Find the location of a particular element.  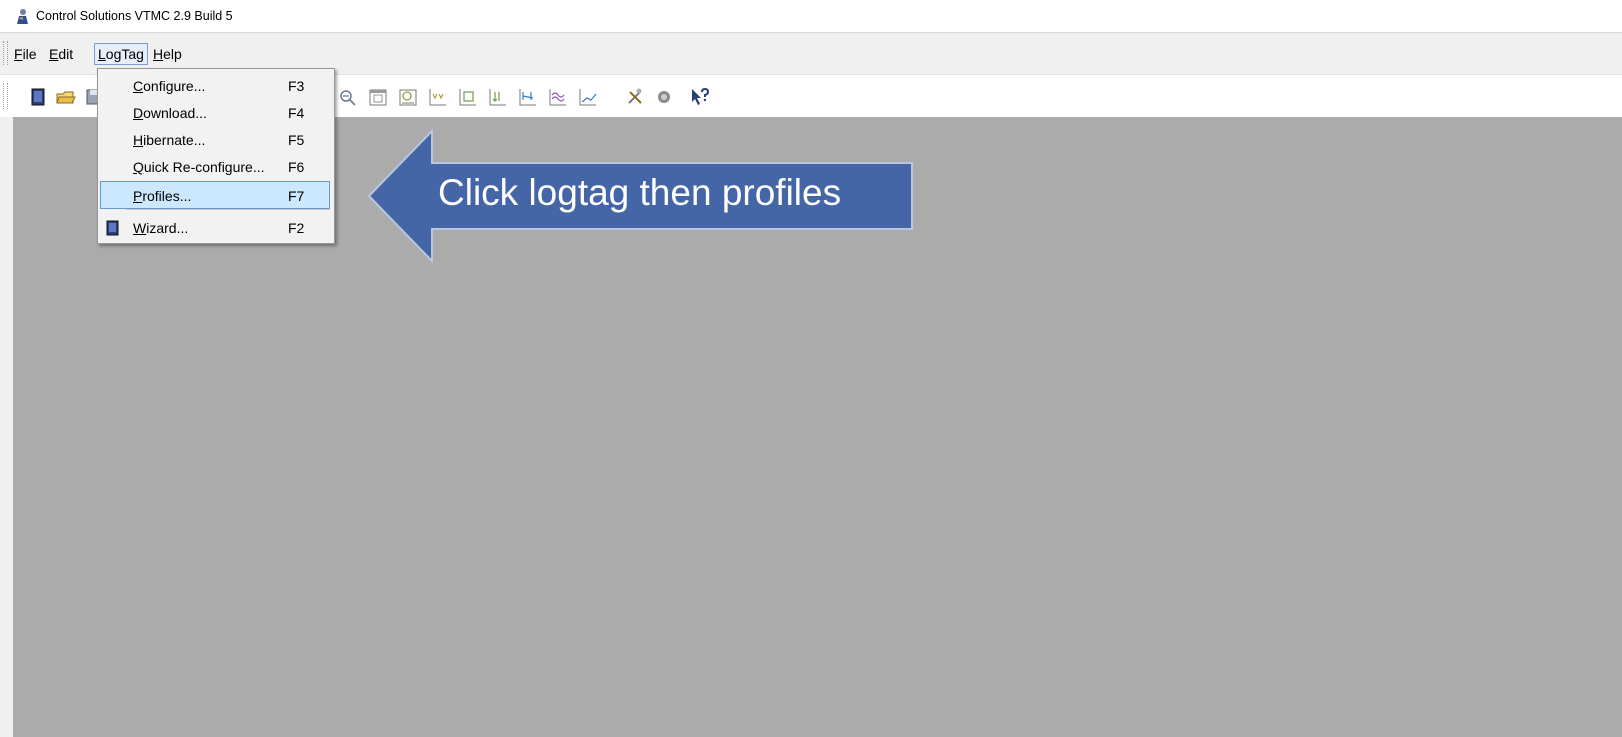

wizard-icon is located at coordinates (112, 228).